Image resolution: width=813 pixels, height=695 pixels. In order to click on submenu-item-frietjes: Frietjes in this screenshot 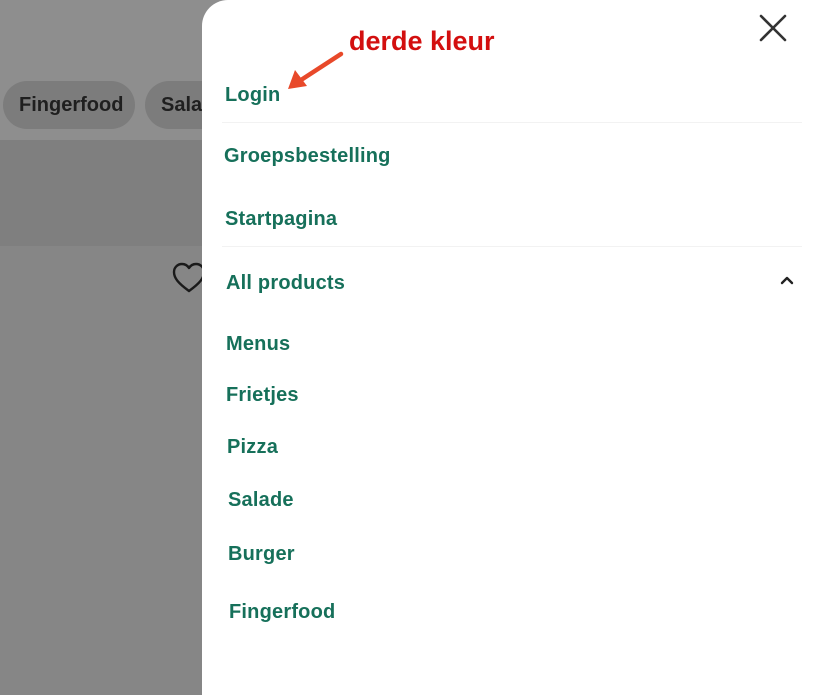, I will do `click(262, 395)`.